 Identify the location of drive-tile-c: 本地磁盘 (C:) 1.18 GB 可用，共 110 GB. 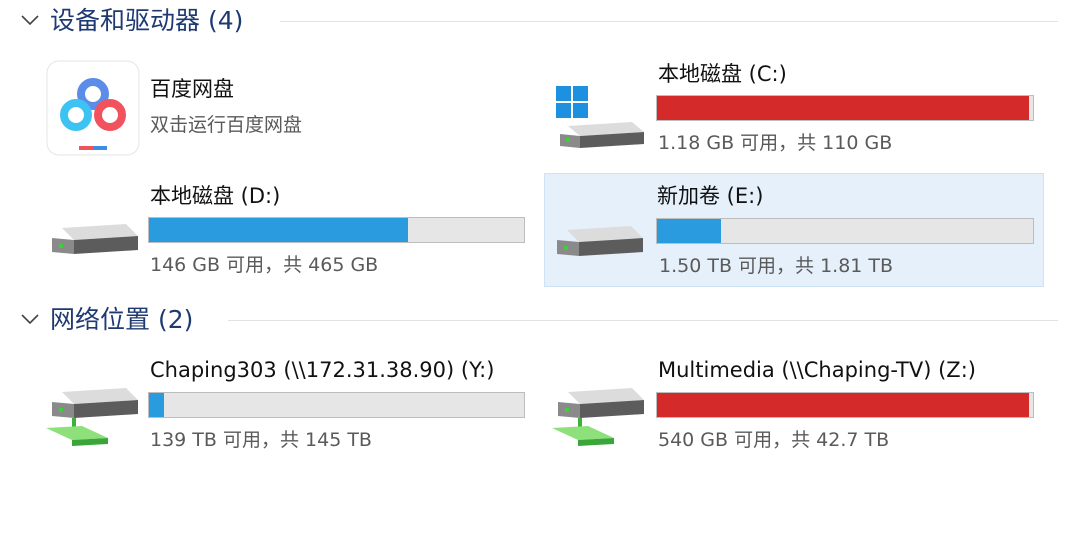
(795, 110).